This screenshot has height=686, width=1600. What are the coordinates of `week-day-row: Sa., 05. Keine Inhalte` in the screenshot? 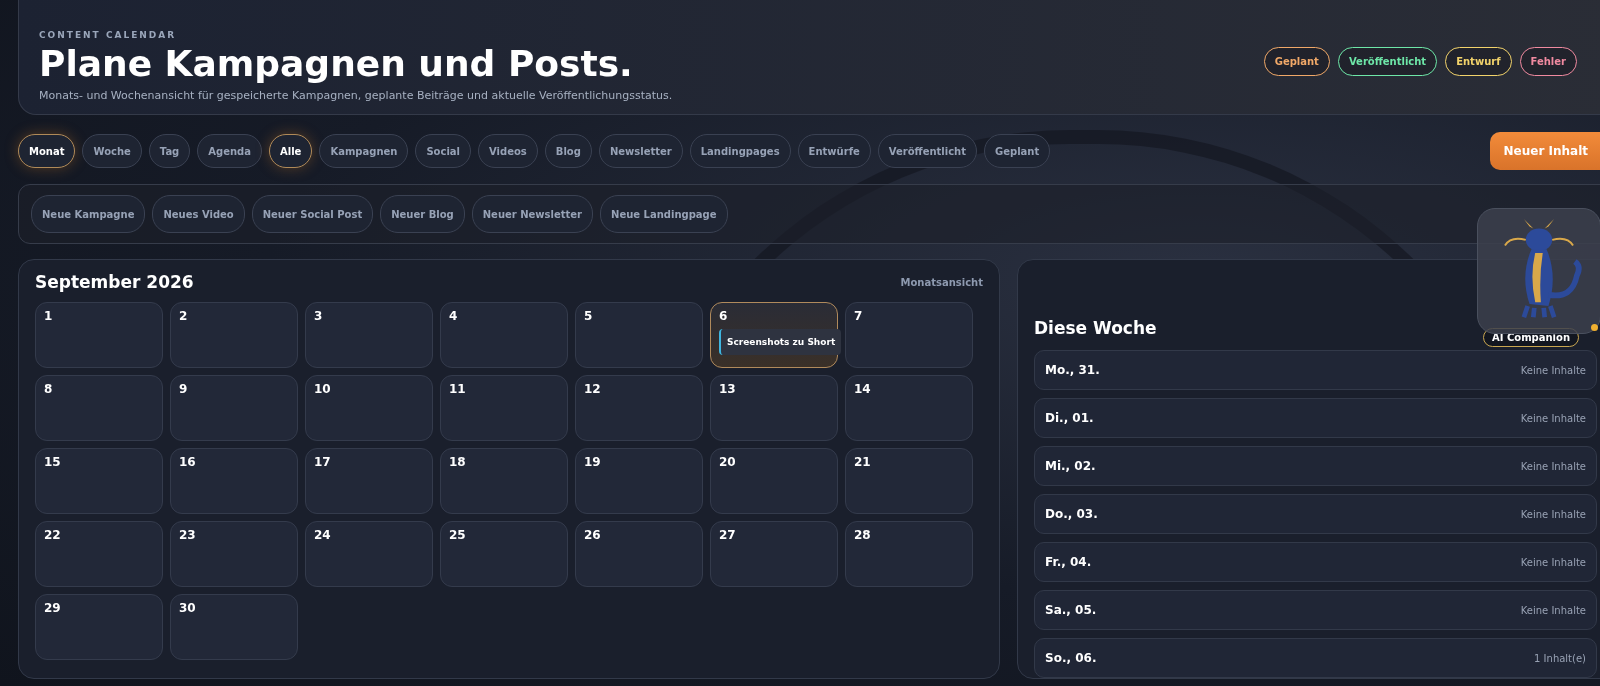 It's located at (1315, 610).